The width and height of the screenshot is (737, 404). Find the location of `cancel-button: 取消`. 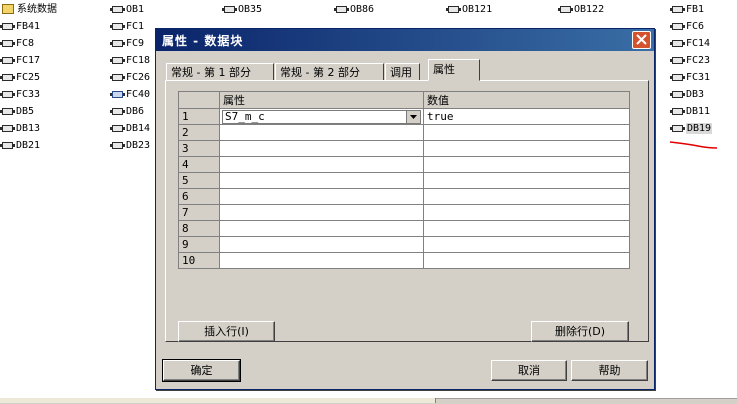

cancel-button: 取消 is located at coordinates (529, 370).